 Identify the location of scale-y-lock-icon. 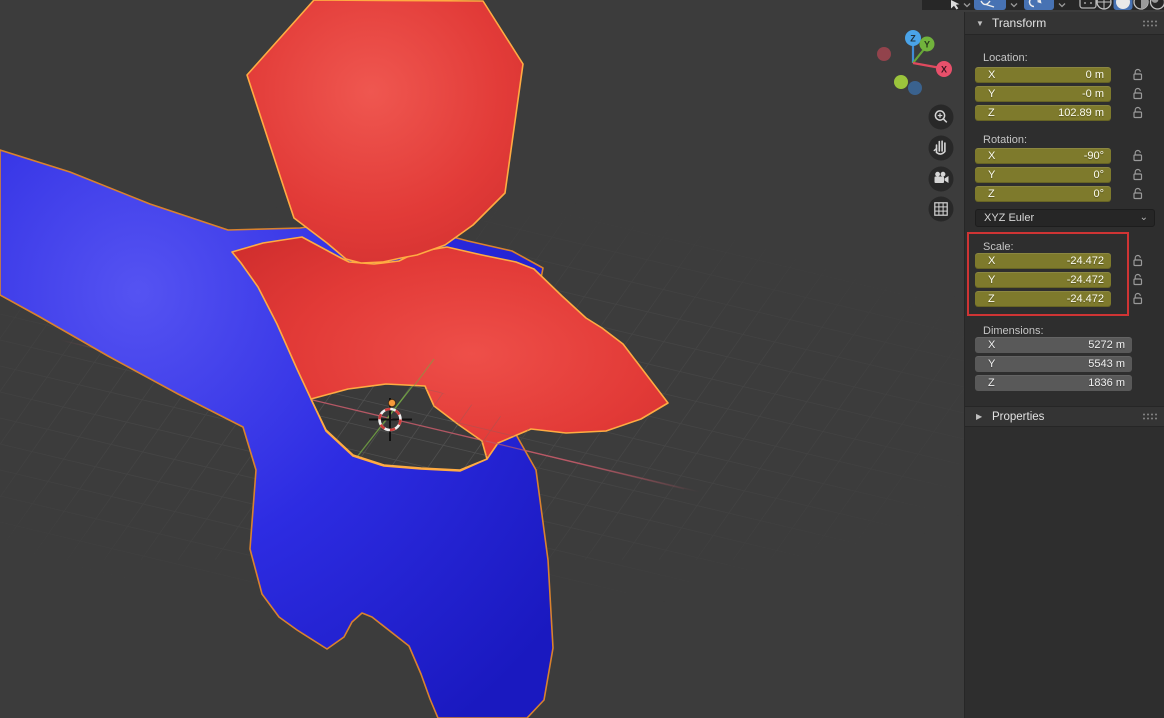
(1138, 280).